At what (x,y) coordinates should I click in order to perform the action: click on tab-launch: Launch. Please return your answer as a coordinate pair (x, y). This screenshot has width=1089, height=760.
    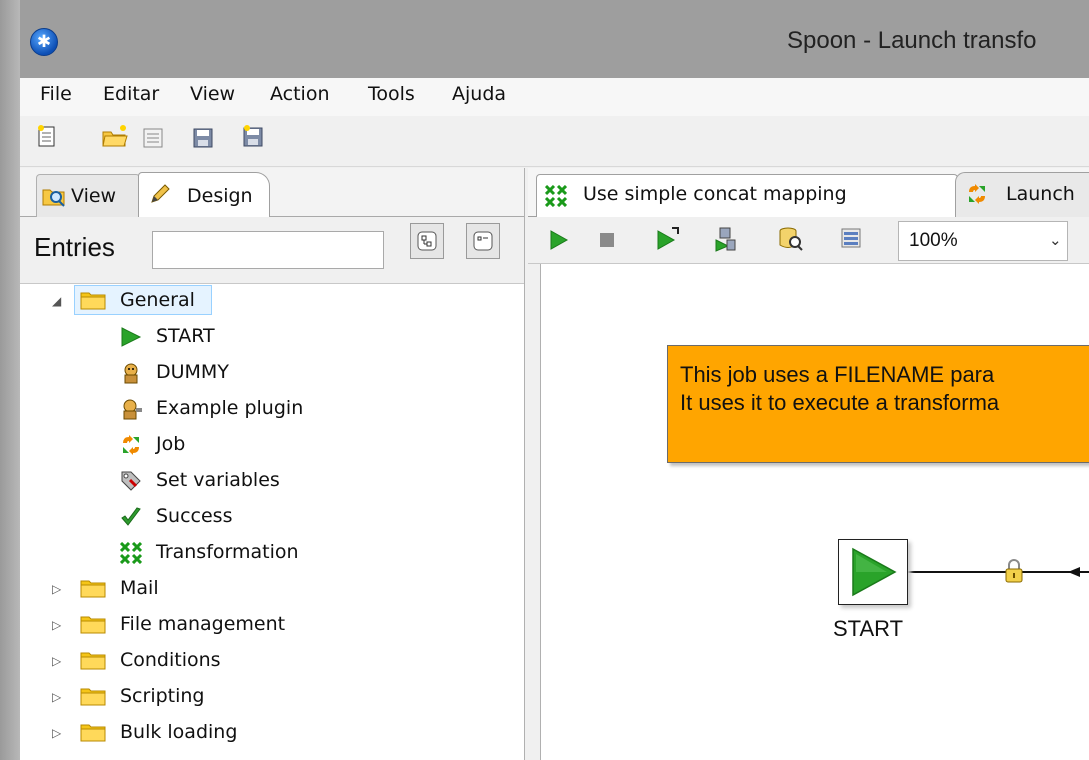
    Looking at the image, I should click on (1022, 194).